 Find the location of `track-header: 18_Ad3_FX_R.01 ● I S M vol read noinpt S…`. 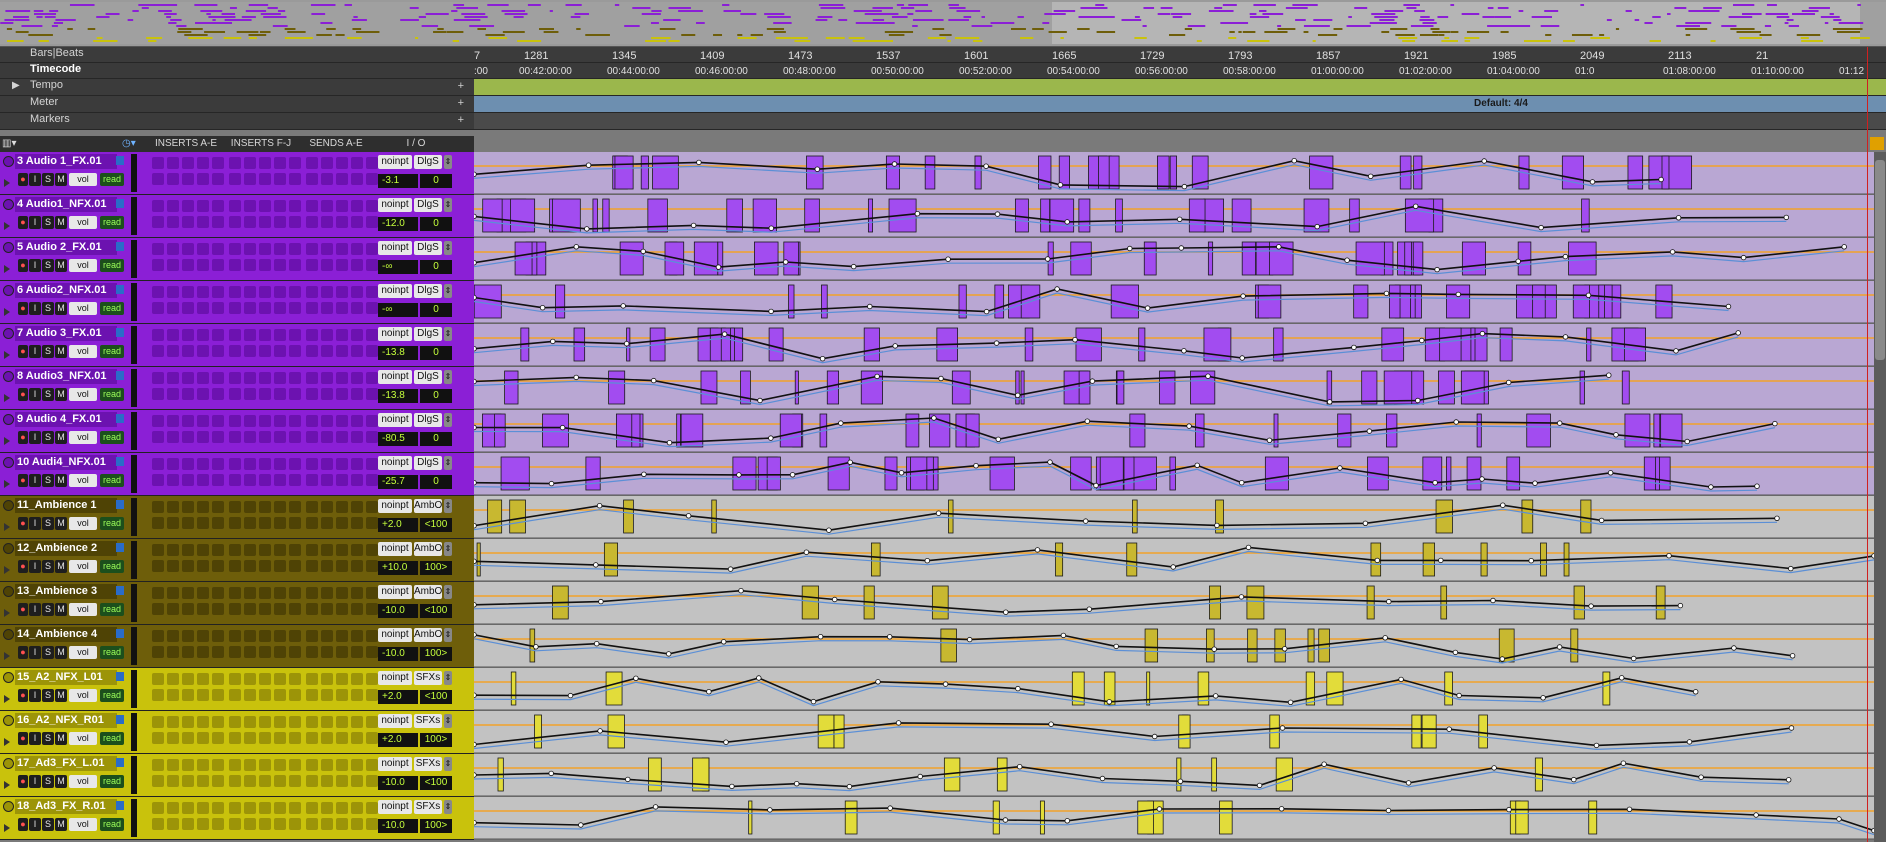

track-header: 18_Ad3_FX_R.01 ● I S M vol read noinpt S… is located at coordinates (237, 818).